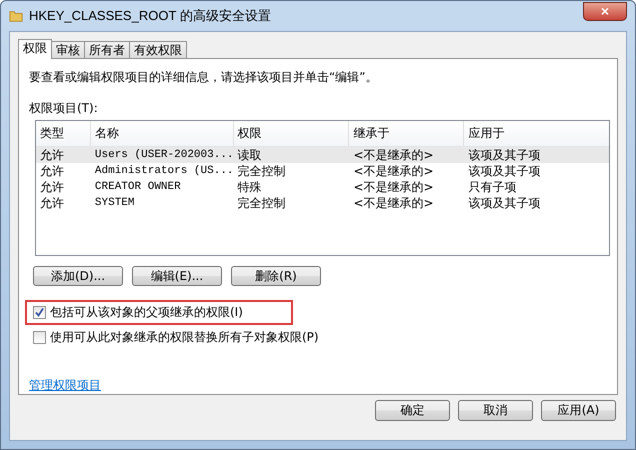  Describe the element at coordinates (406, 133) in the screenshot. I see `column-header: 继承于` at that location.